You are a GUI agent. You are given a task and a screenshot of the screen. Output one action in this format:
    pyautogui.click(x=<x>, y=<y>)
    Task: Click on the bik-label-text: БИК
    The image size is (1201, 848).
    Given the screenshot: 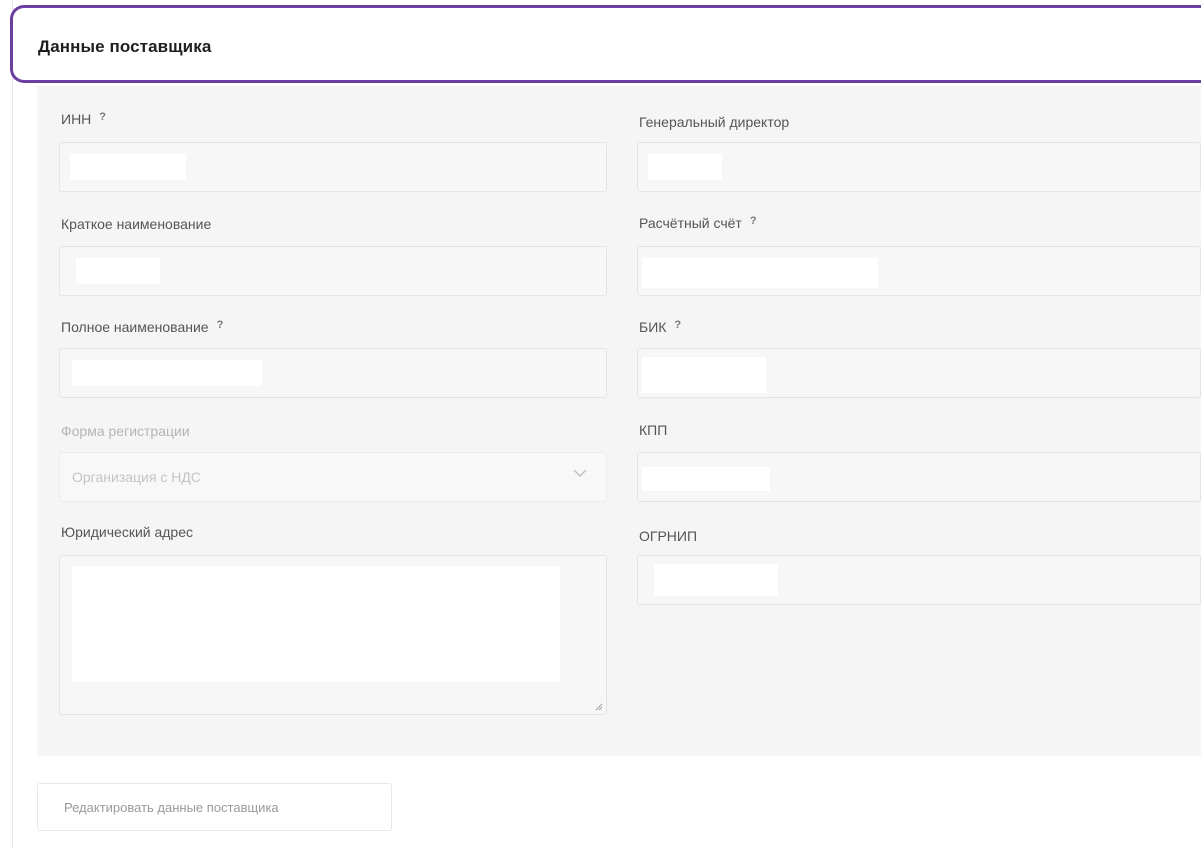 What is the action you would take?
    pyautogui.click(x=653, y=327)
    